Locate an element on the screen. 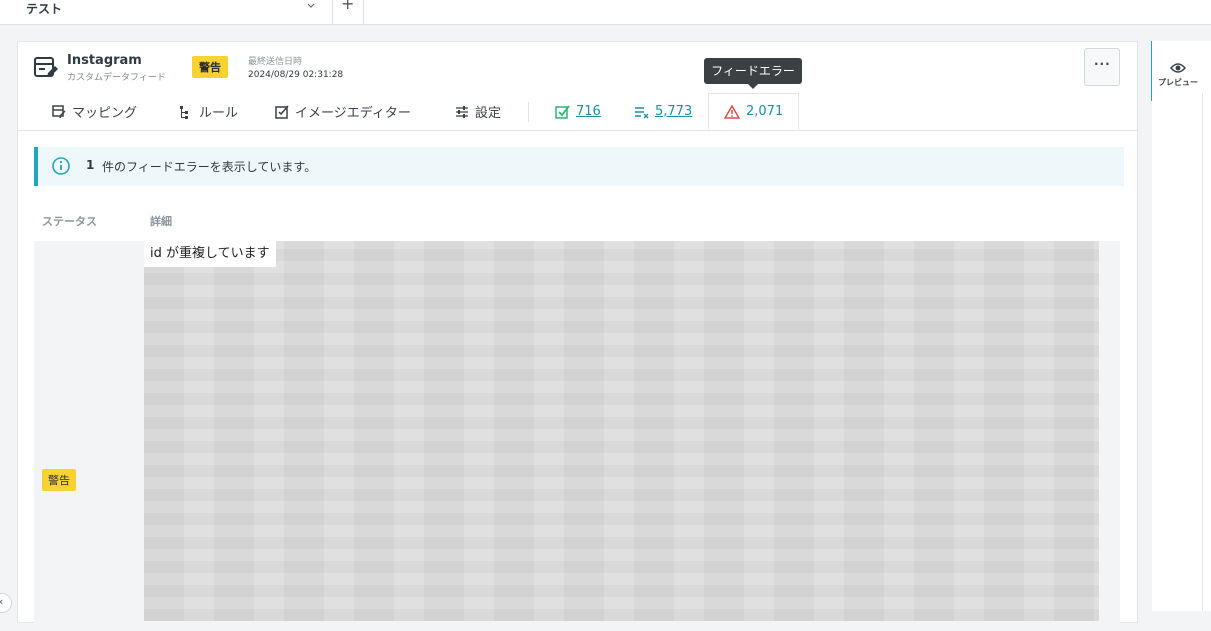 The height and width of the screenshot is (631, 1211). tab-label: ルール is located at coordinates (219, 113).